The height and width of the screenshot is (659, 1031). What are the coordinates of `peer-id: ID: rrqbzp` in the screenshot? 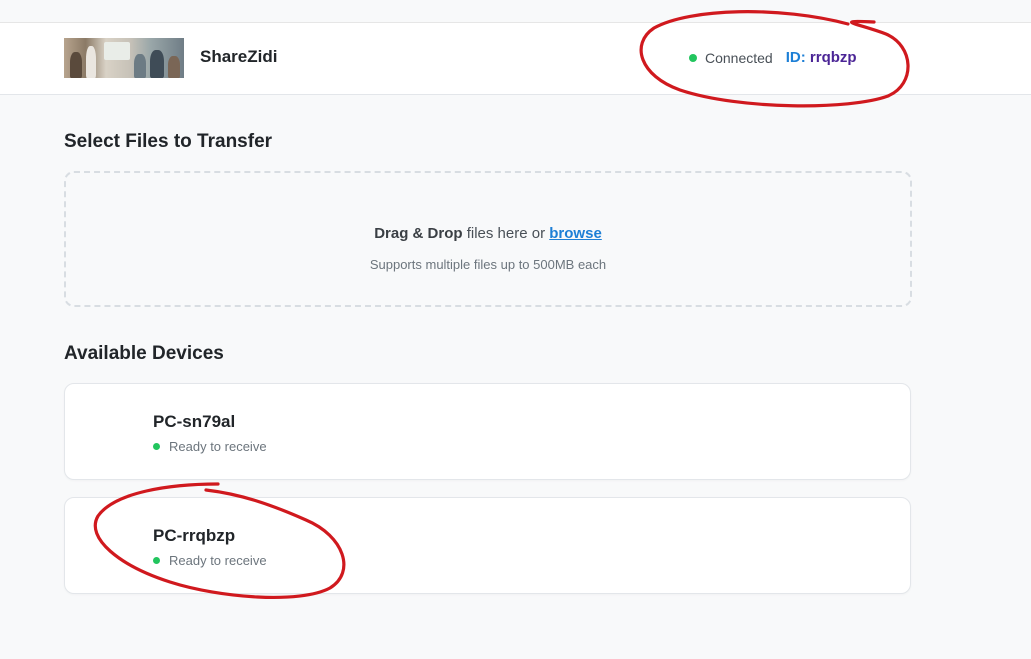 It's located at (821, 57).